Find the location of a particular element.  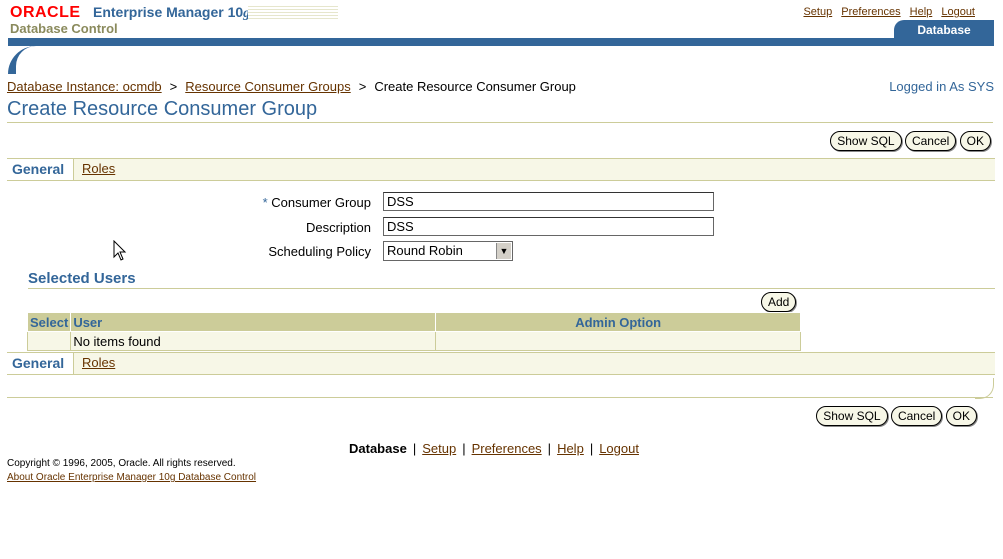

mouse-pointer-icon is located at coordinates (120, 250).